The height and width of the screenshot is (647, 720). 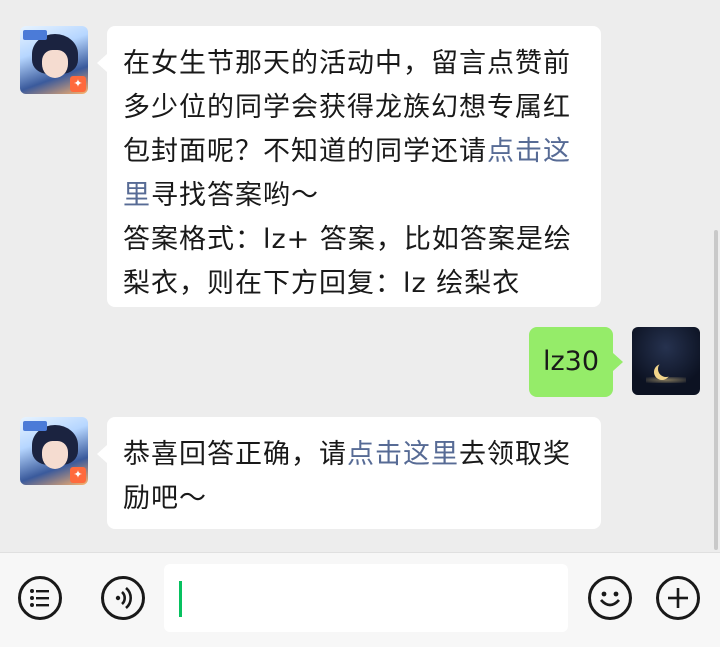 I want to click on input-toolbar, so click(x=360, y=599).